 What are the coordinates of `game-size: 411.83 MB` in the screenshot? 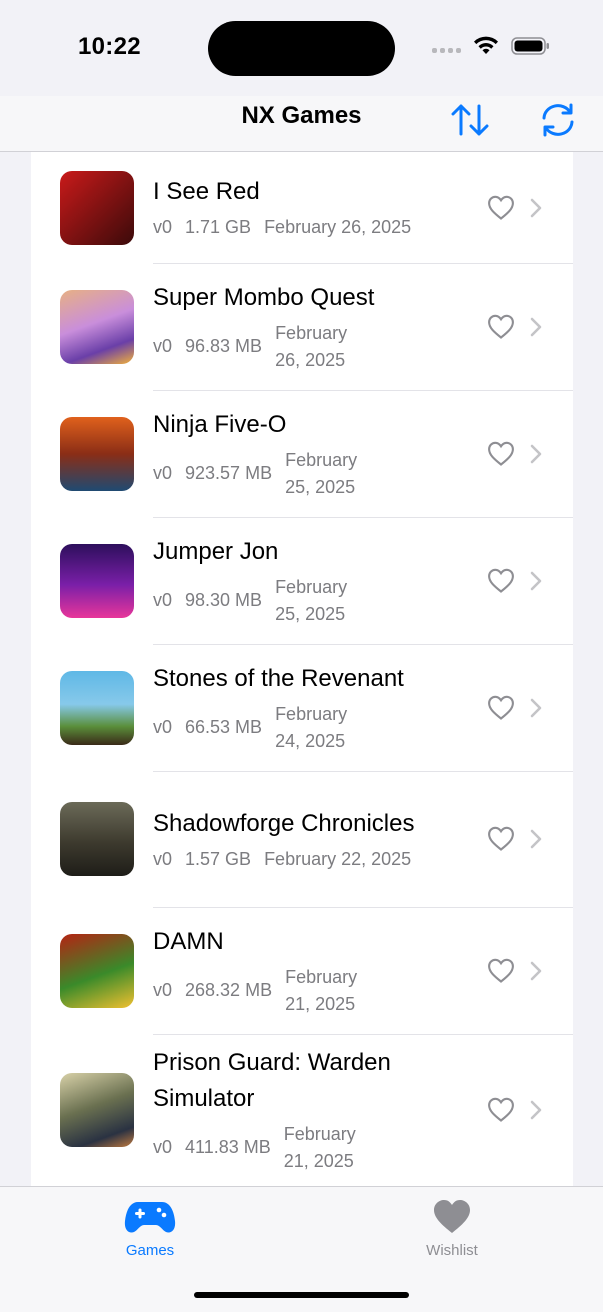 It's located at (228, 1147).